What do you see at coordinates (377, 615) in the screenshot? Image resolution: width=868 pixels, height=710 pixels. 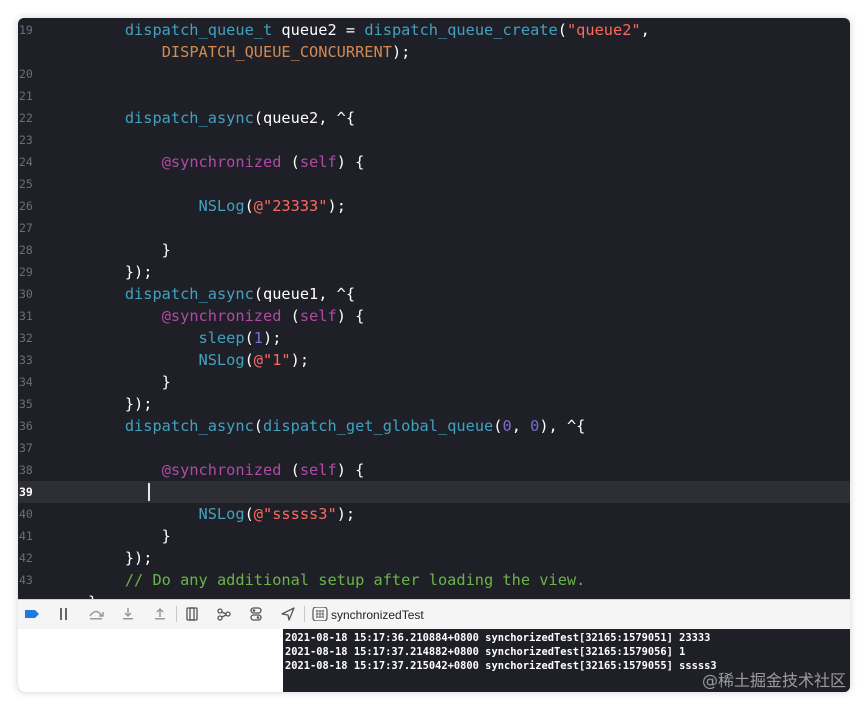 I see `scheme-target-label: synchronizedTest` at bounding box center [377, 615].